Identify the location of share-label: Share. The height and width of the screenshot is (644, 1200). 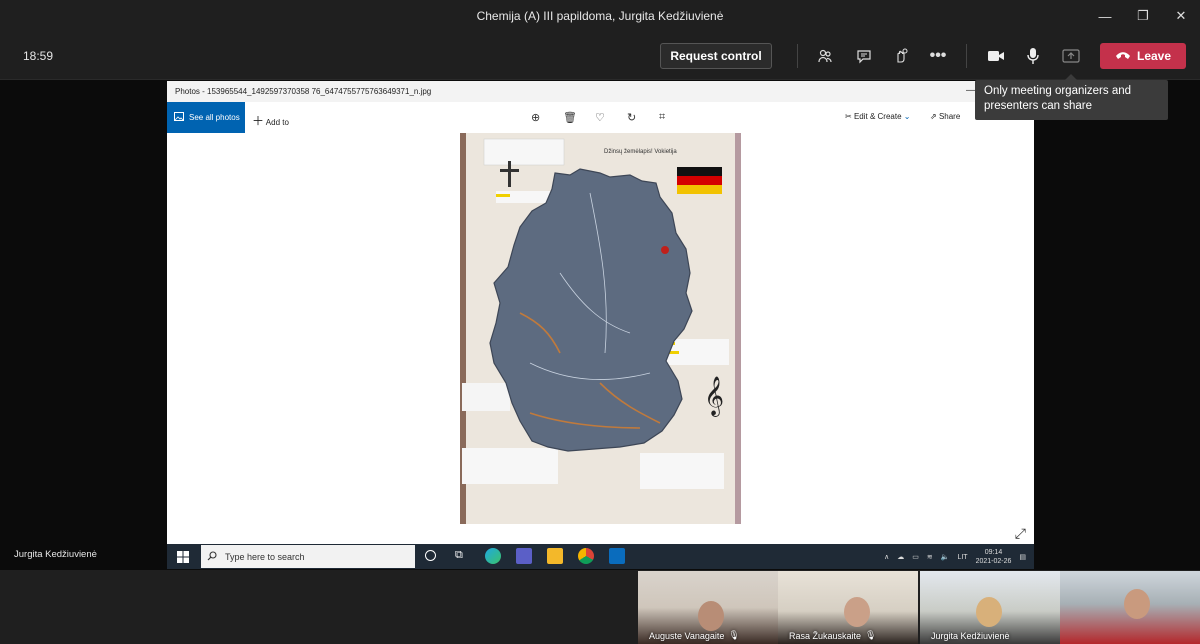
(949, 116).